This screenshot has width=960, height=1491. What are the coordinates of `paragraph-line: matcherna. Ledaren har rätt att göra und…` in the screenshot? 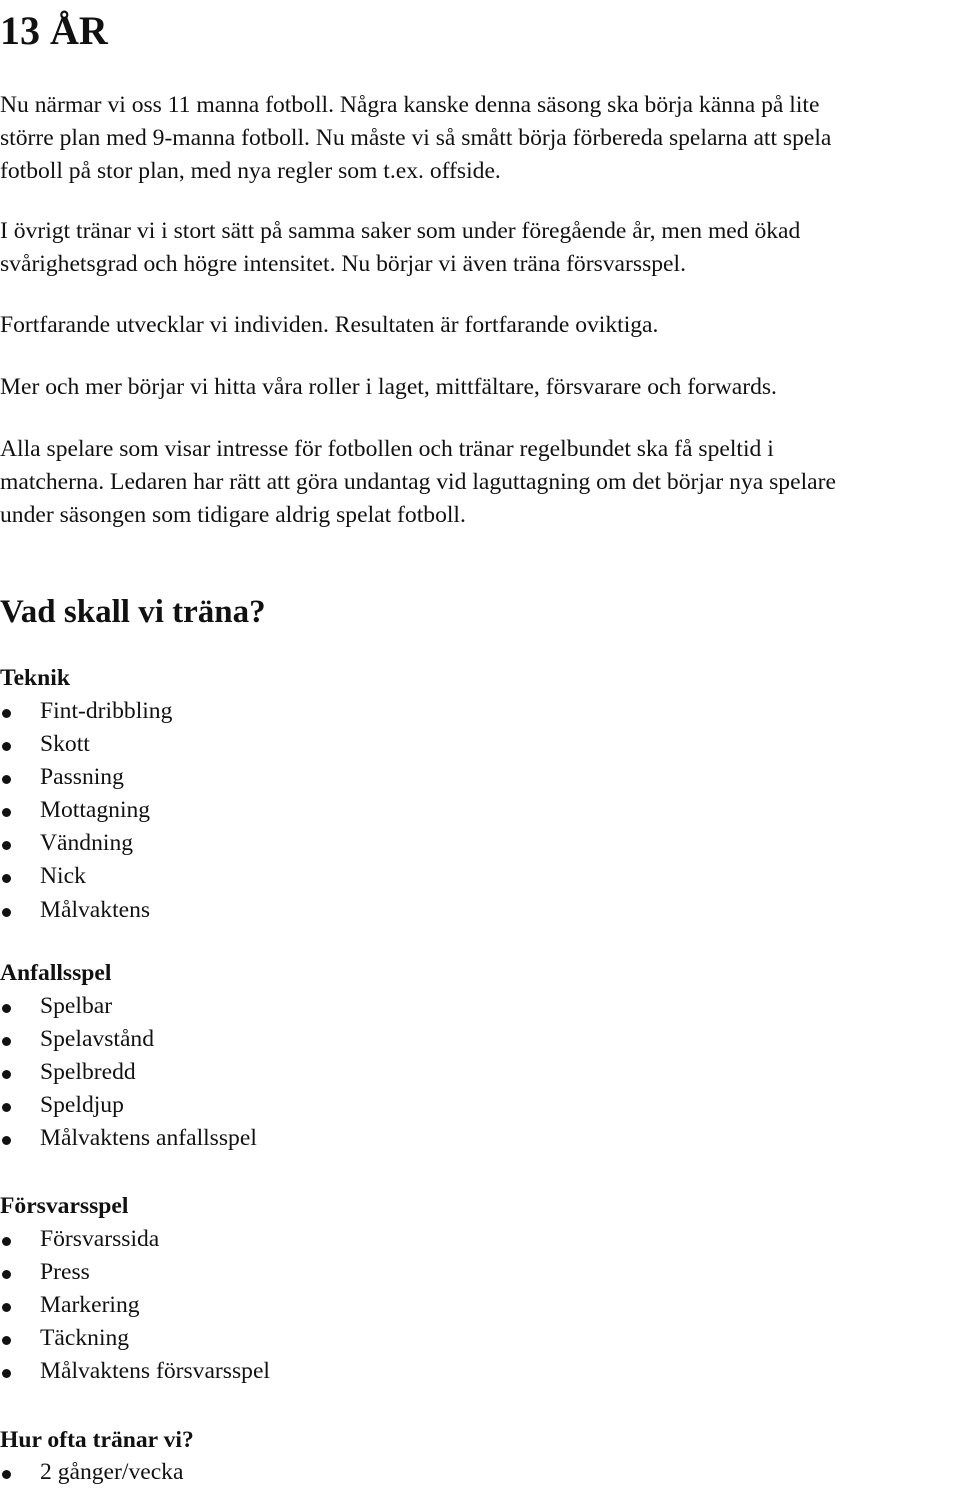 It's located at (418, 482).